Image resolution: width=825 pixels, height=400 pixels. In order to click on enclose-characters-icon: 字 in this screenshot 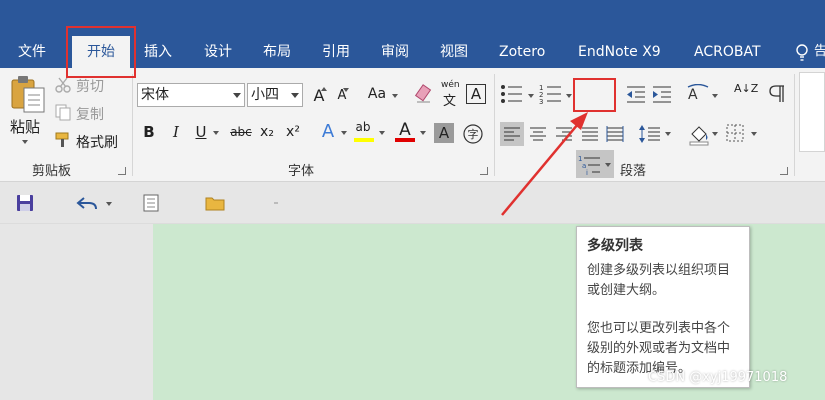, I will do `click(473, 134)`.